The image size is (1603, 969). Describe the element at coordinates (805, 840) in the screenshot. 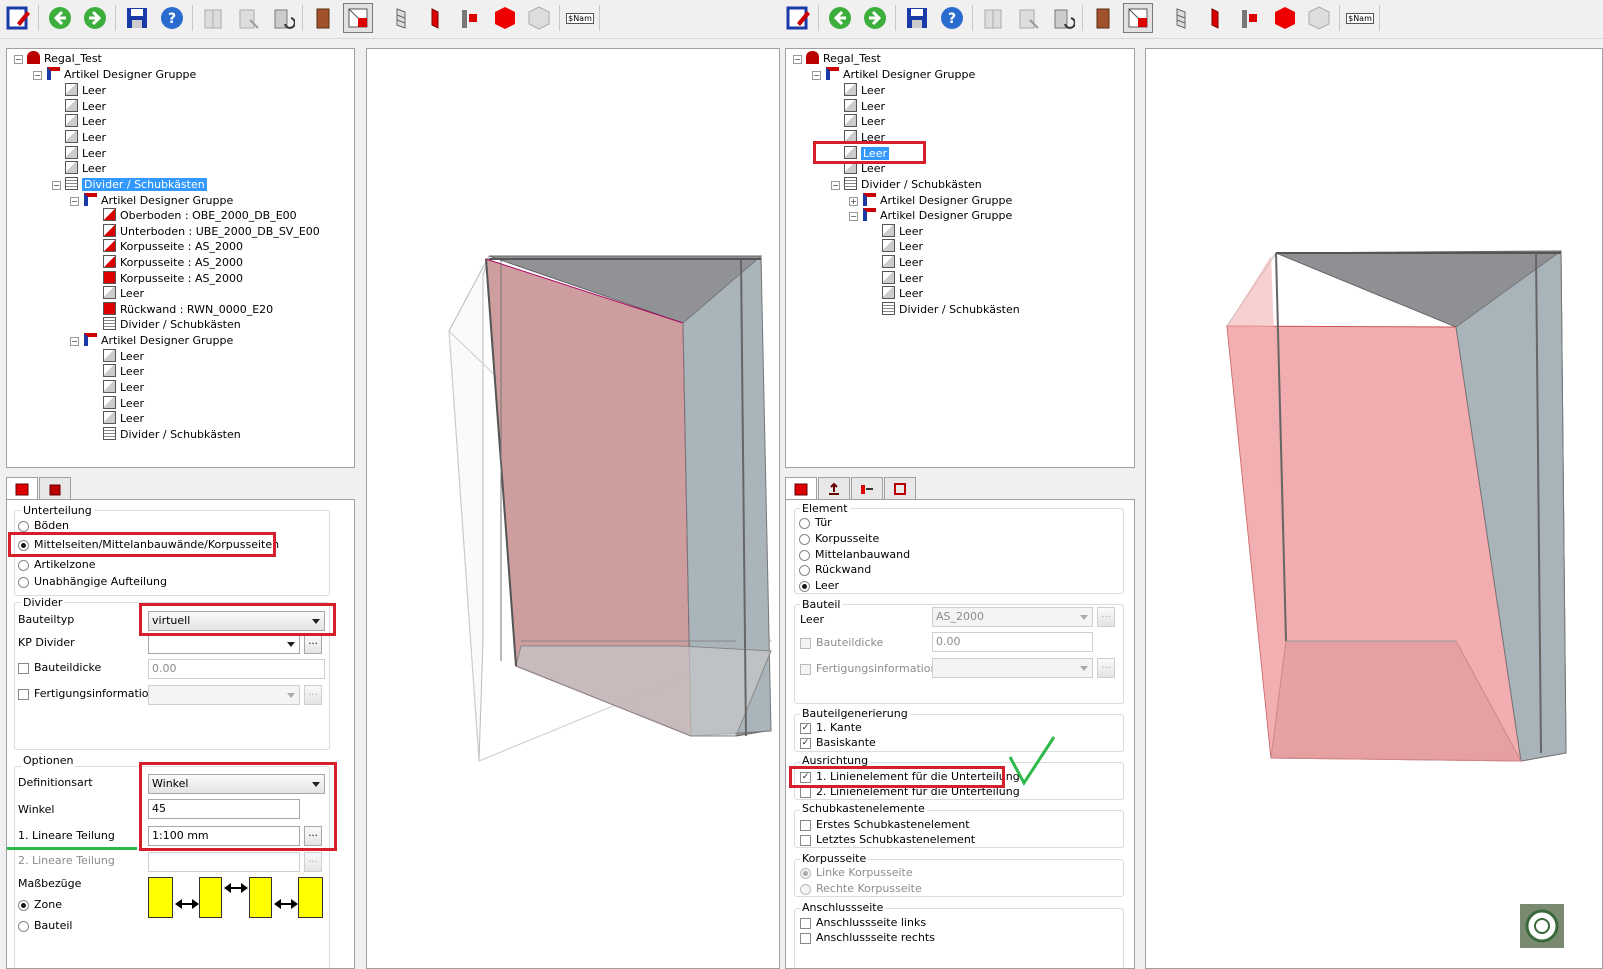

I see `letztes-schubkasten-checkbox` at that location.